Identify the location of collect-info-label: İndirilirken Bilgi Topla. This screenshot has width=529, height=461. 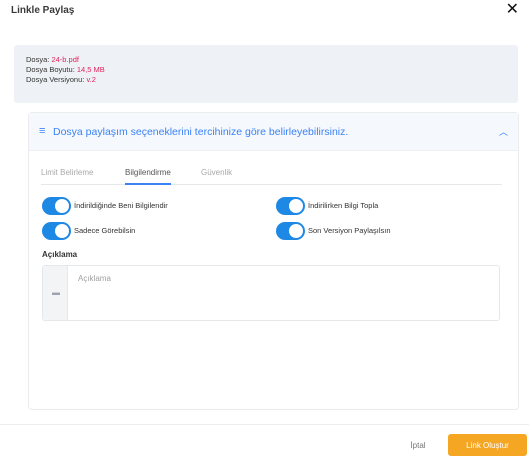
(343, 205).